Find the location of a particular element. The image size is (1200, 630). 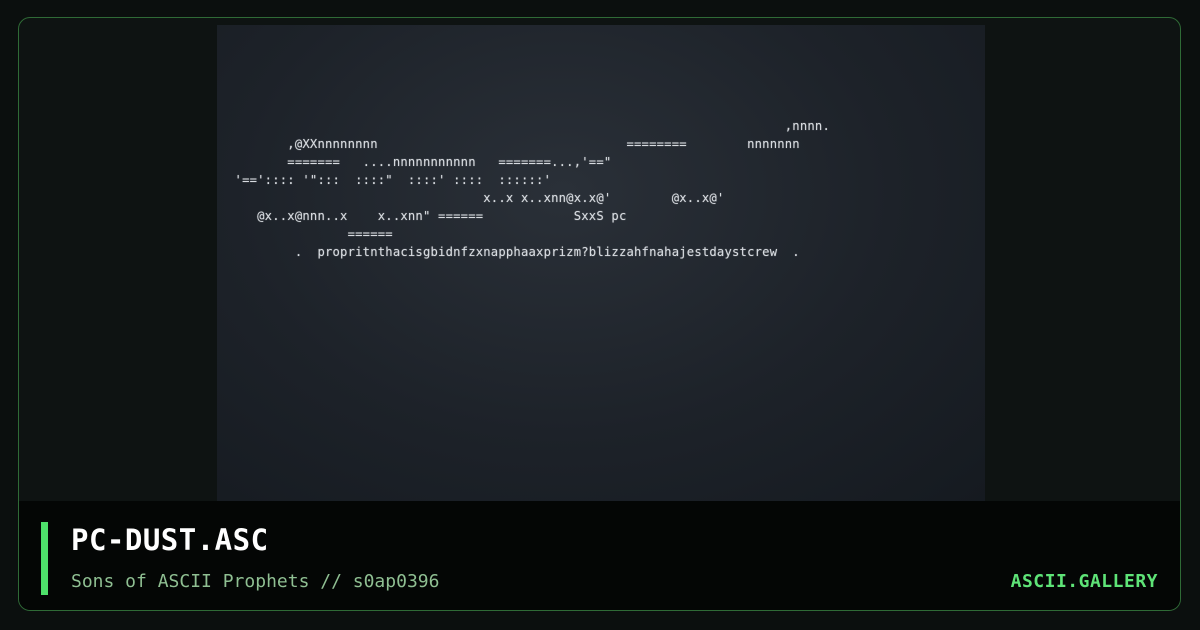

artwork-title: PC-DUST.ASC is located at coordinates (170, 540).